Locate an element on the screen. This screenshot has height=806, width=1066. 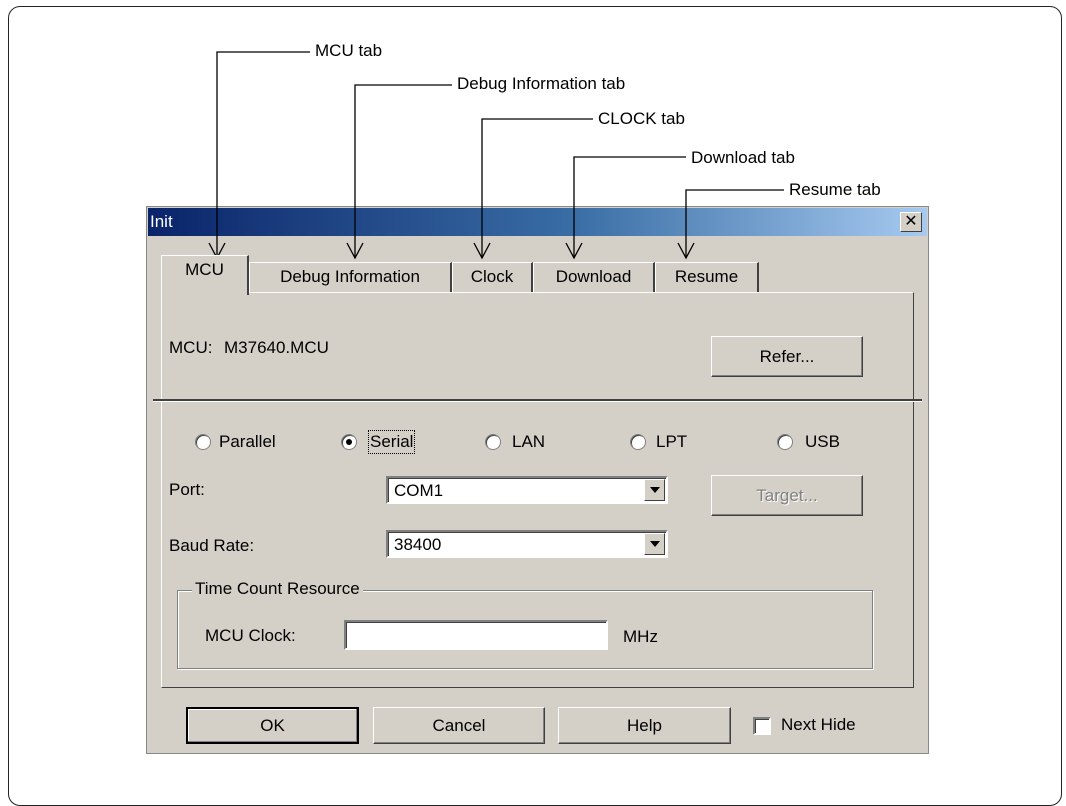
port-value: COM1 is located at coordinates (419, 490).